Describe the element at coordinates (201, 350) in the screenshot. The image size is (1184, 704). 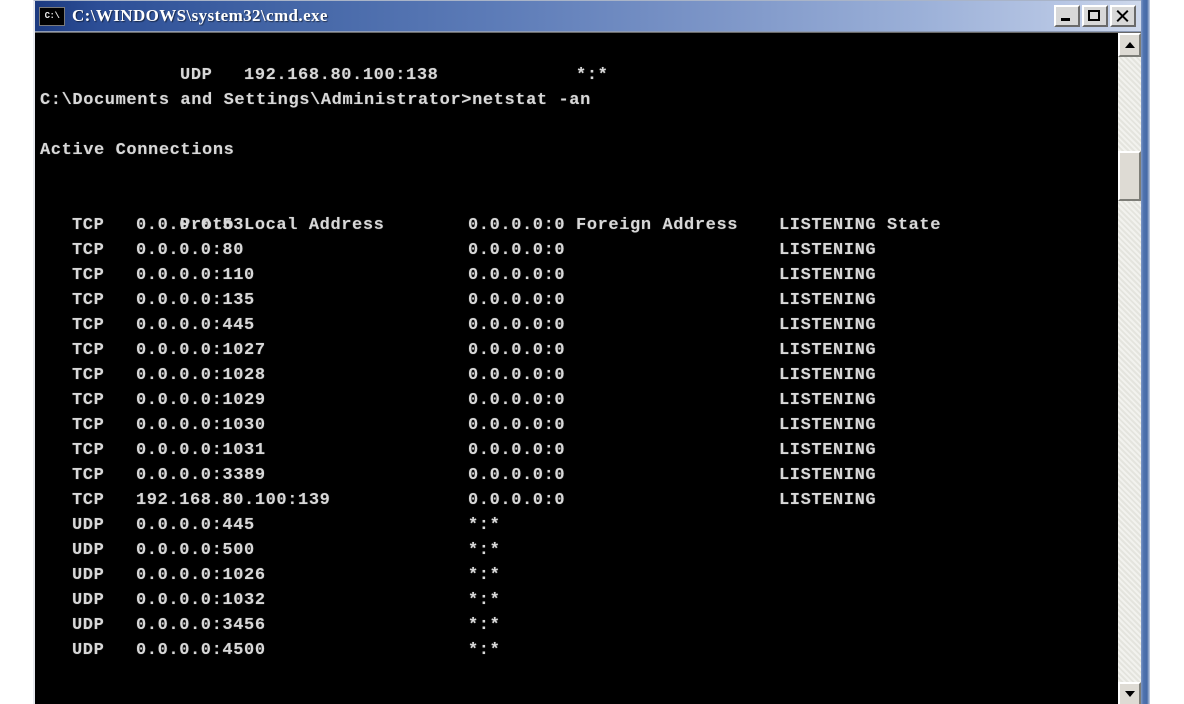
I see `cell-local-address: 0.0.0.0:1027` at that location.